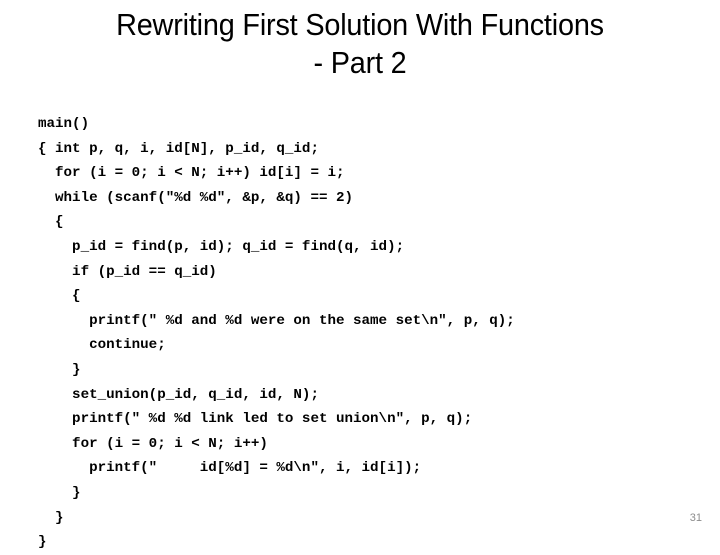 The height and width of the screenshot is (555, 720). Describe the element at coordinates (191, 173) in the screenshot. I see `code-line: for (i = 0; i < N; i++) id[i] = i;` at that location.